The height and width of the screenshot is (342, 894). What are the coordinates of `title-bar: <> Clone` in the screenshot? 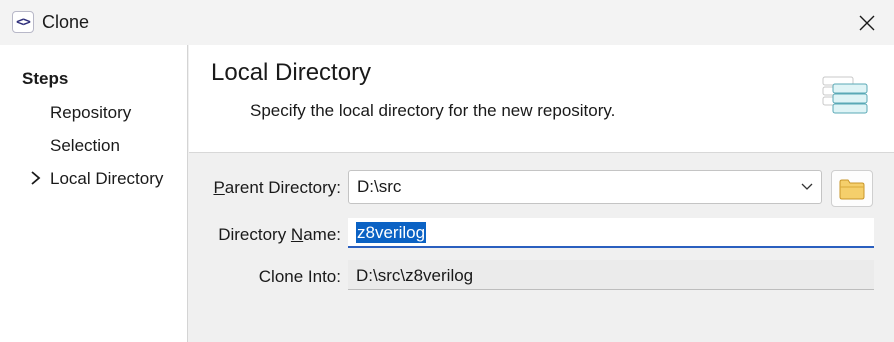 It's located at (447, 22).